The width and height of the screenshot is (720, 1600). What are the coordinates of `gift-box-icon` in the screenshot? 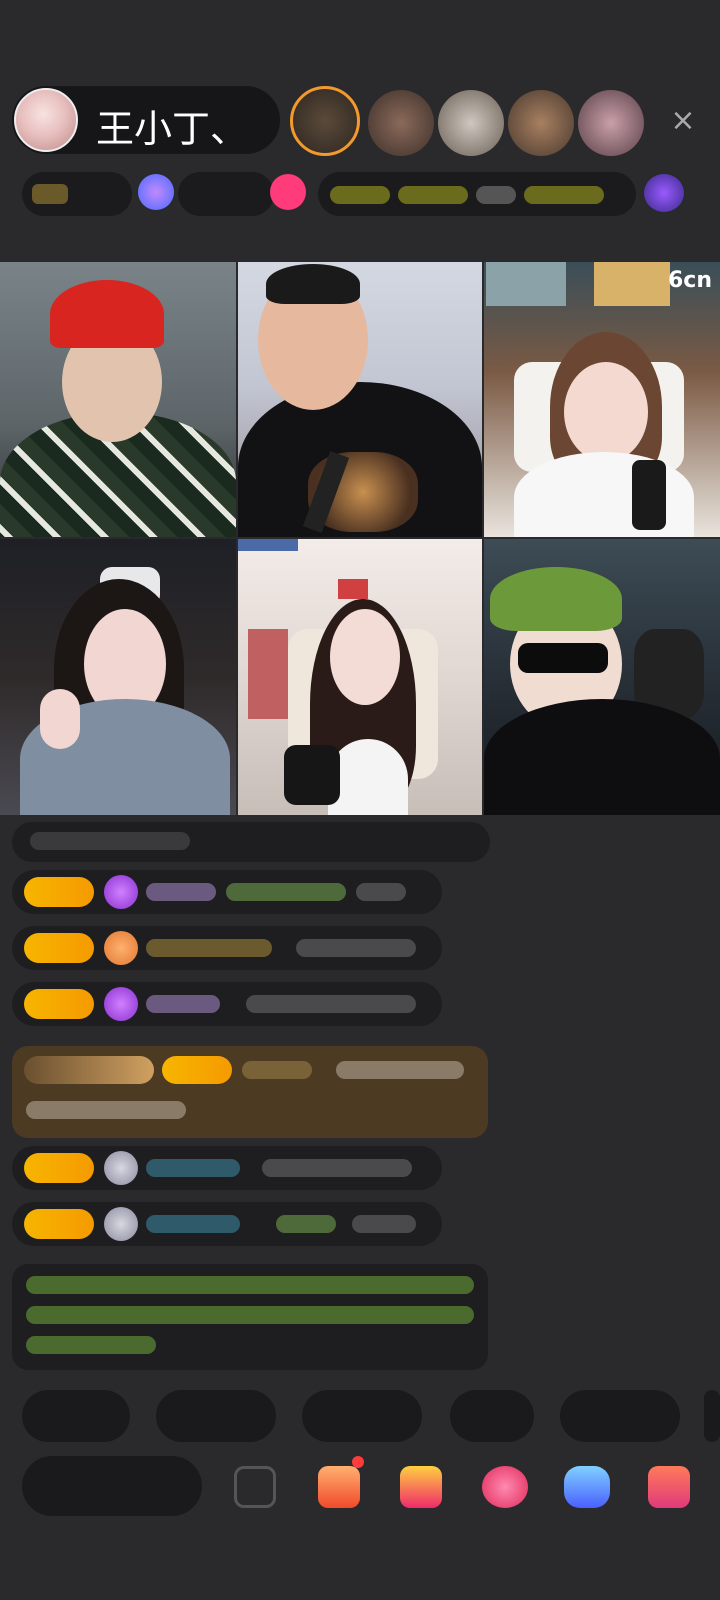 It's located at (339, 1487).